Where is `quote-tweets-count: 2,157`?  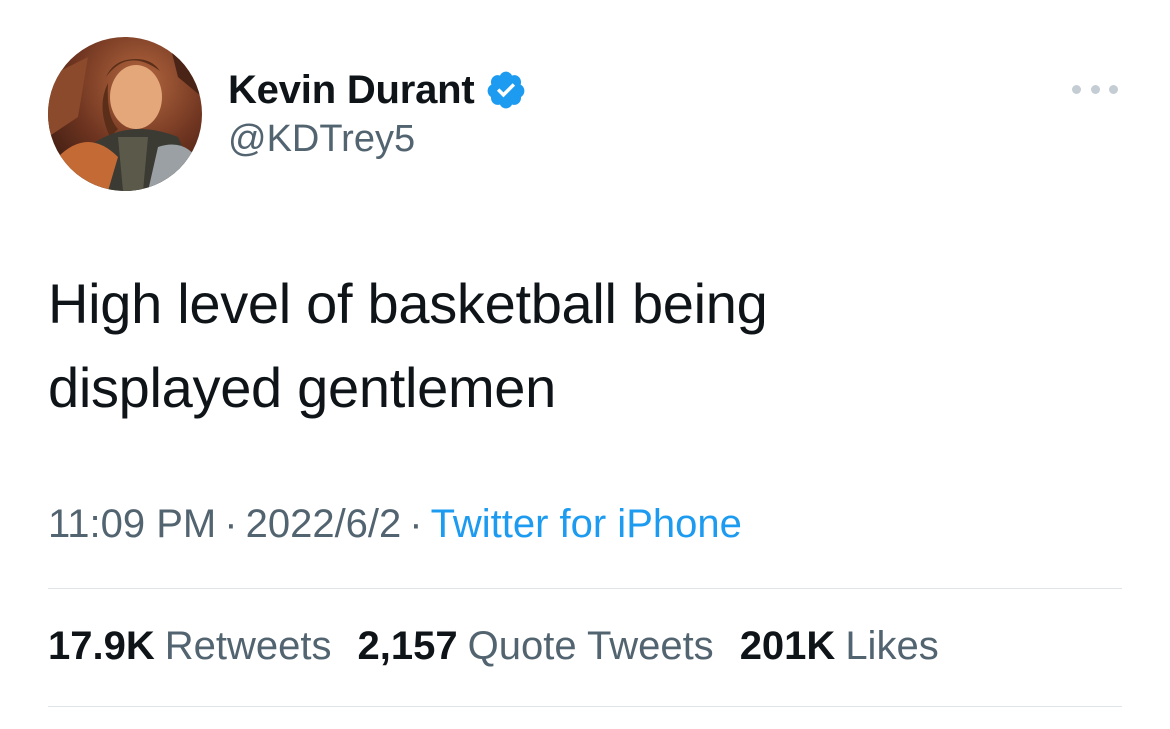 quote-tweets-count: 2,157 is located at coordinates (407, 646).